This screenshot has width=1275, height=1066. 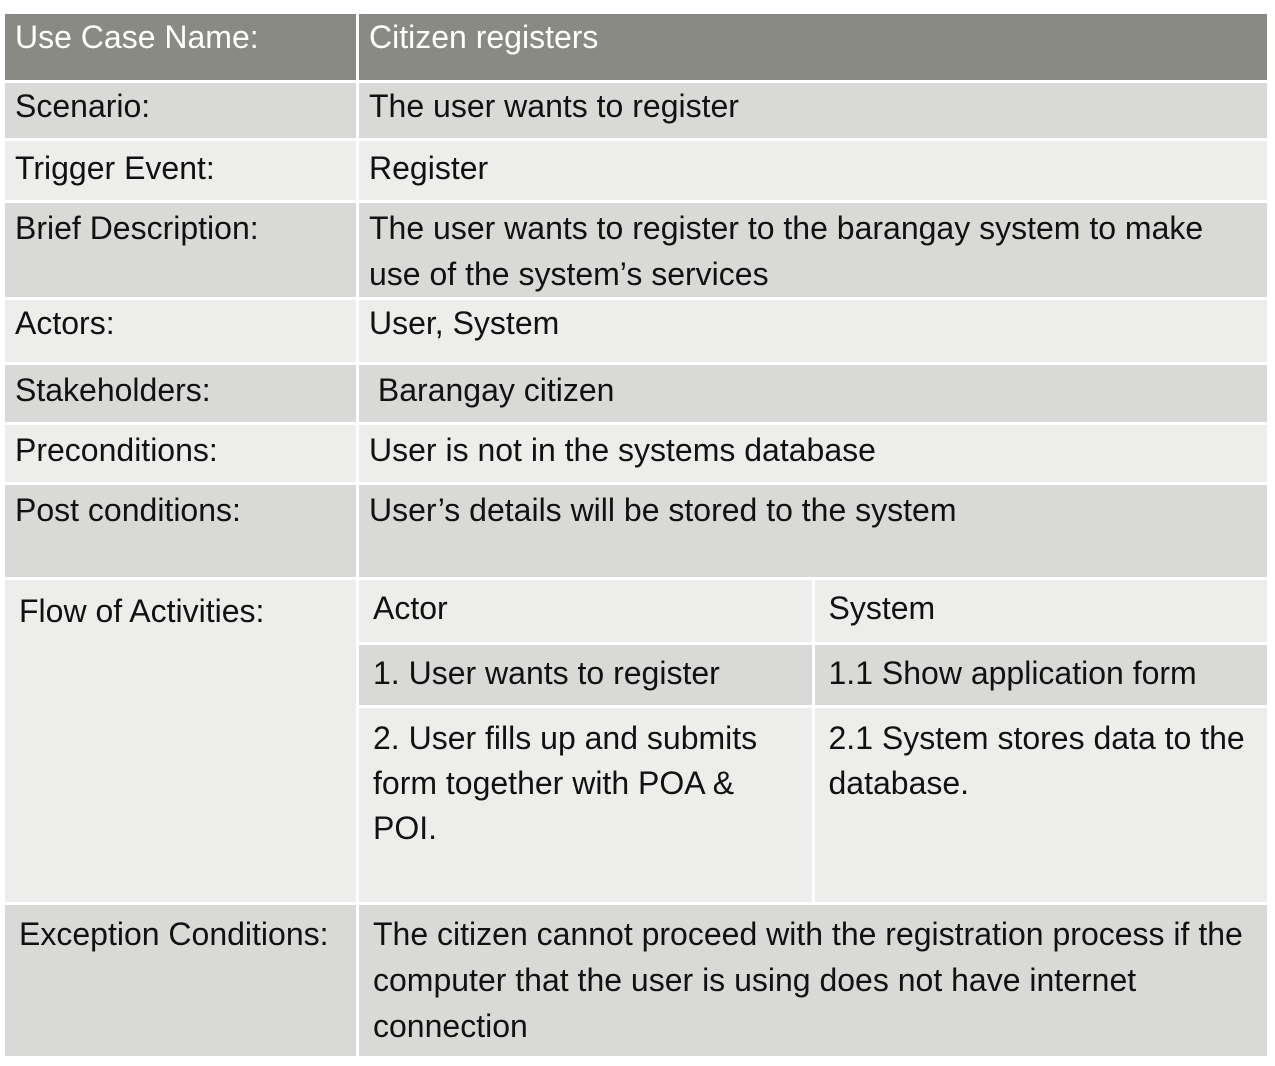 I want to click on flow-column-system: System, so click(x=1038, y=613).